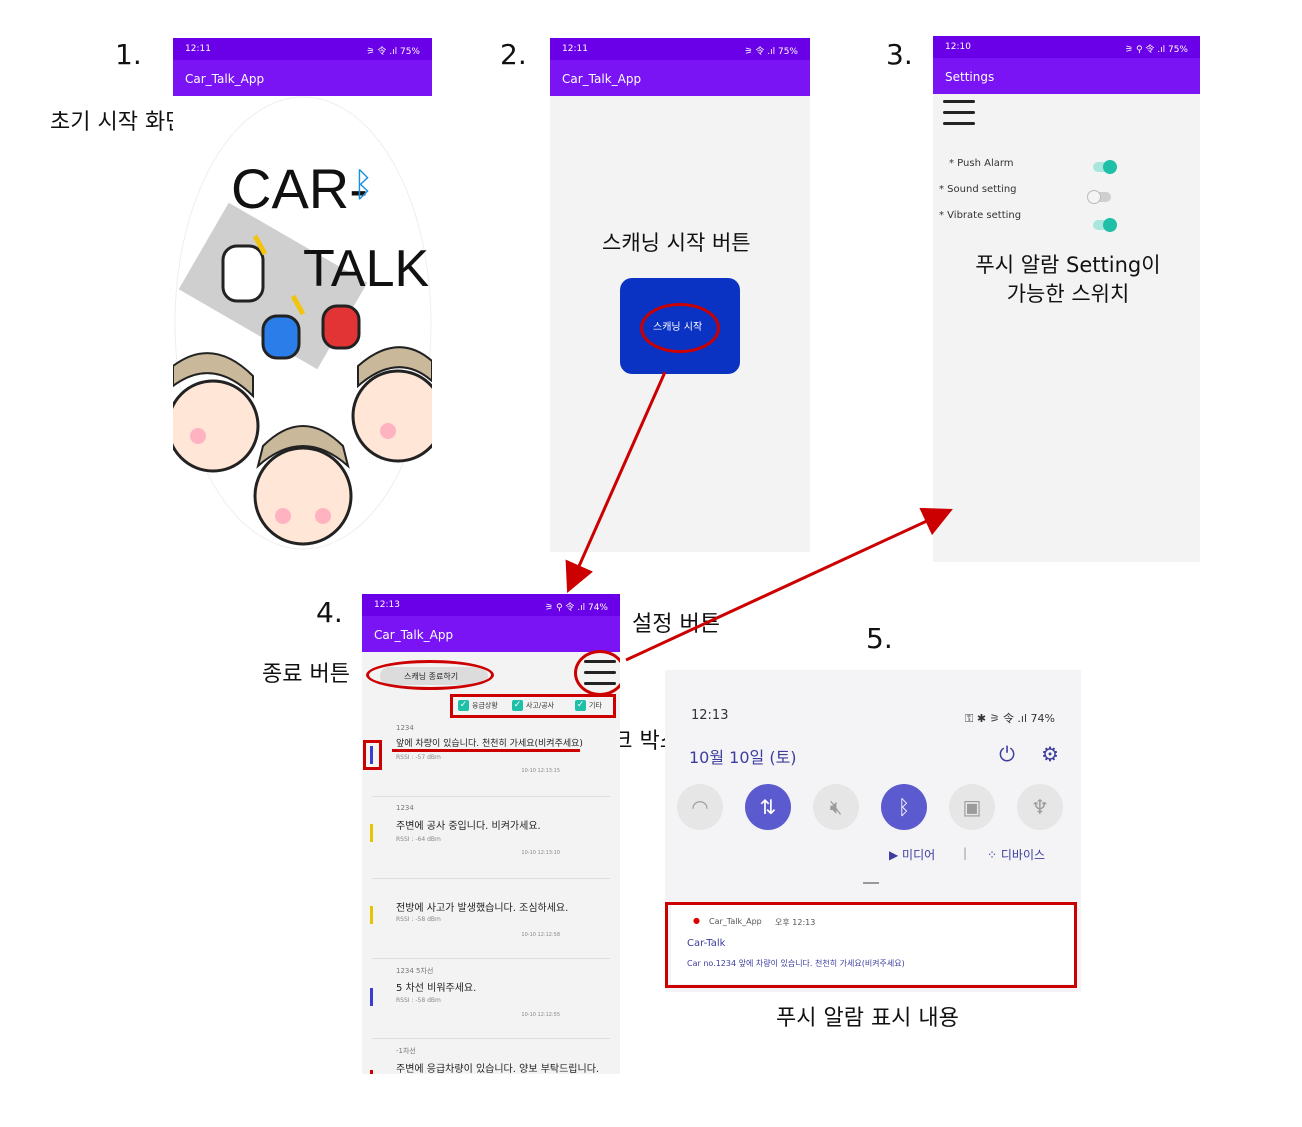 This screenshot has width=1302, height=1127. What do you see at coordinates (958, 47) in the screenshot?
I see `status-time: 12:10` at bounding box center [958, 47].